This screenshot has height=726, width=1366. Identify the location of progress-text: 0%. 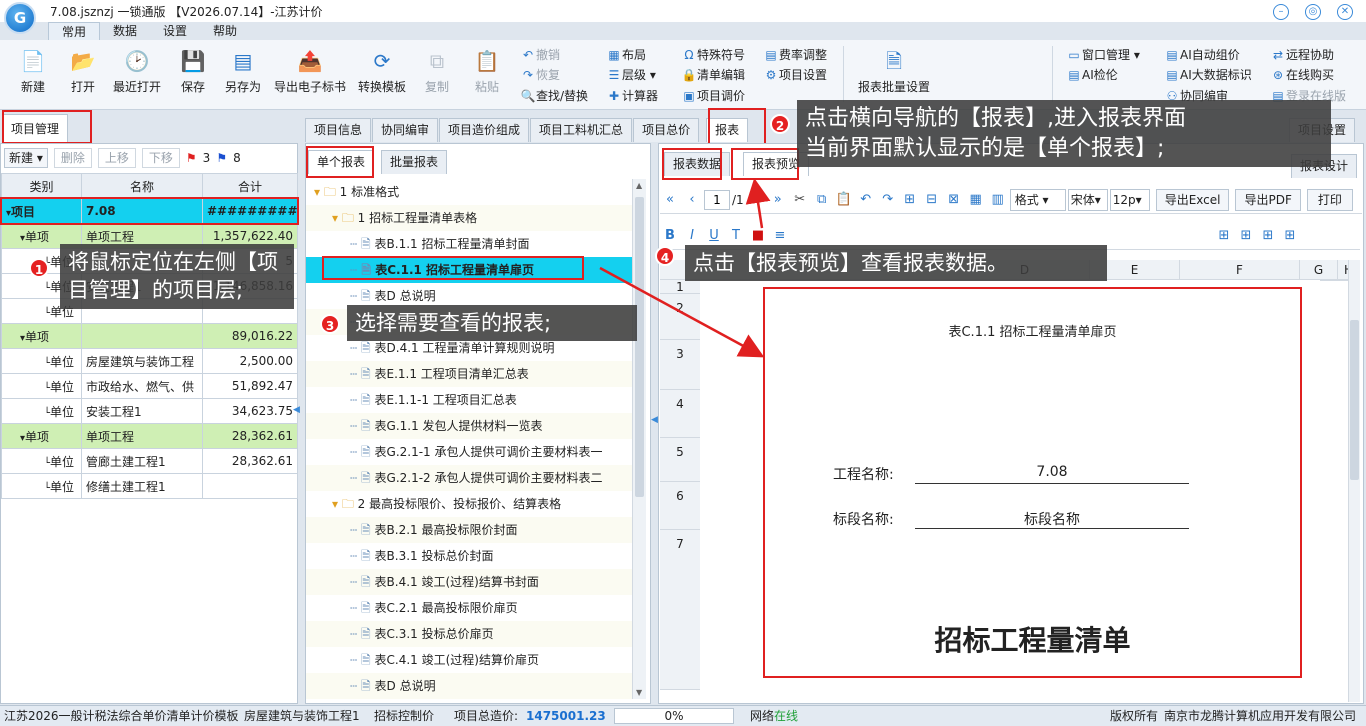
(674, 716).